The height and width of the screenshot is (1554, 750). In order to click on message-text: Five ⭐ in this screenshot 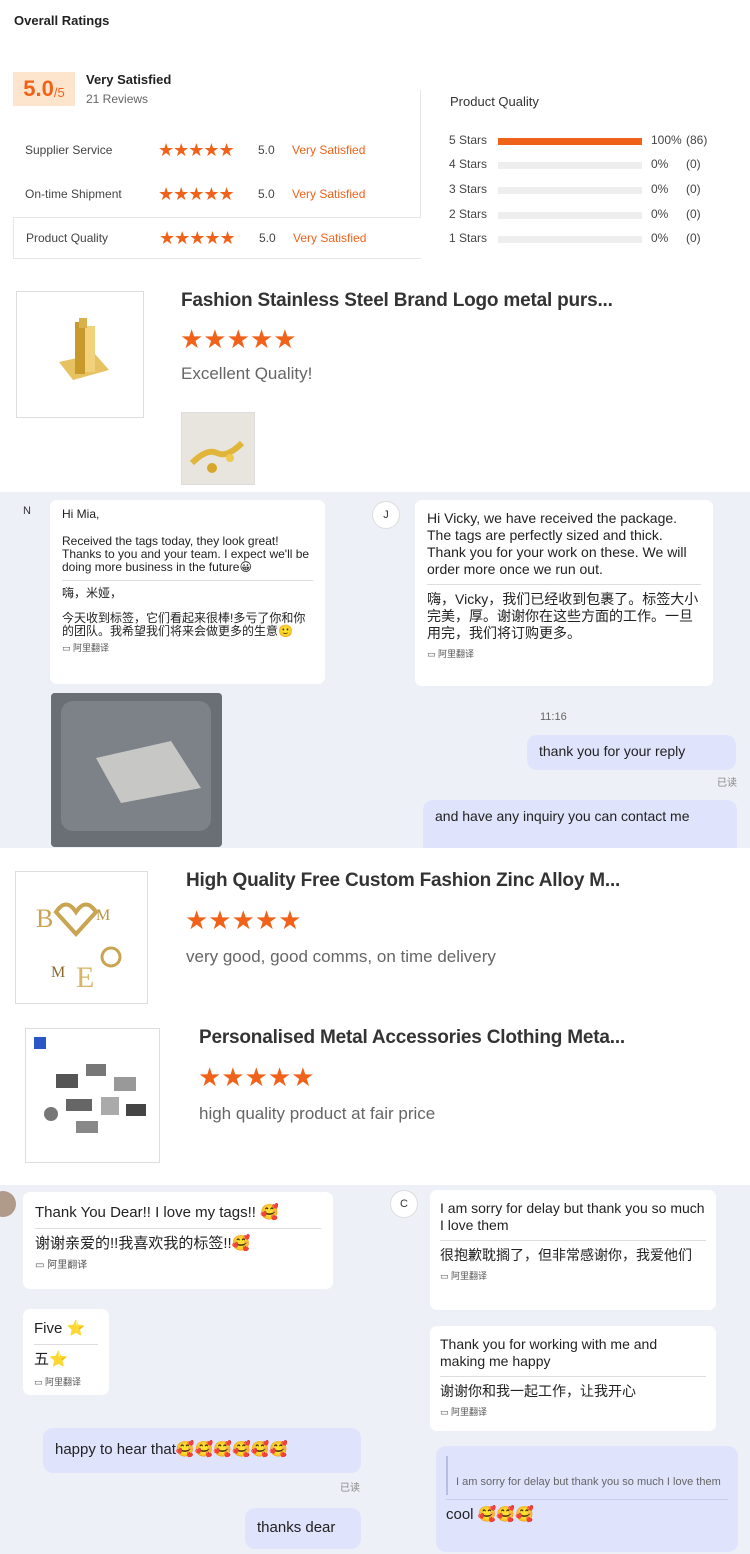, I will do `click(60, 1328)`.